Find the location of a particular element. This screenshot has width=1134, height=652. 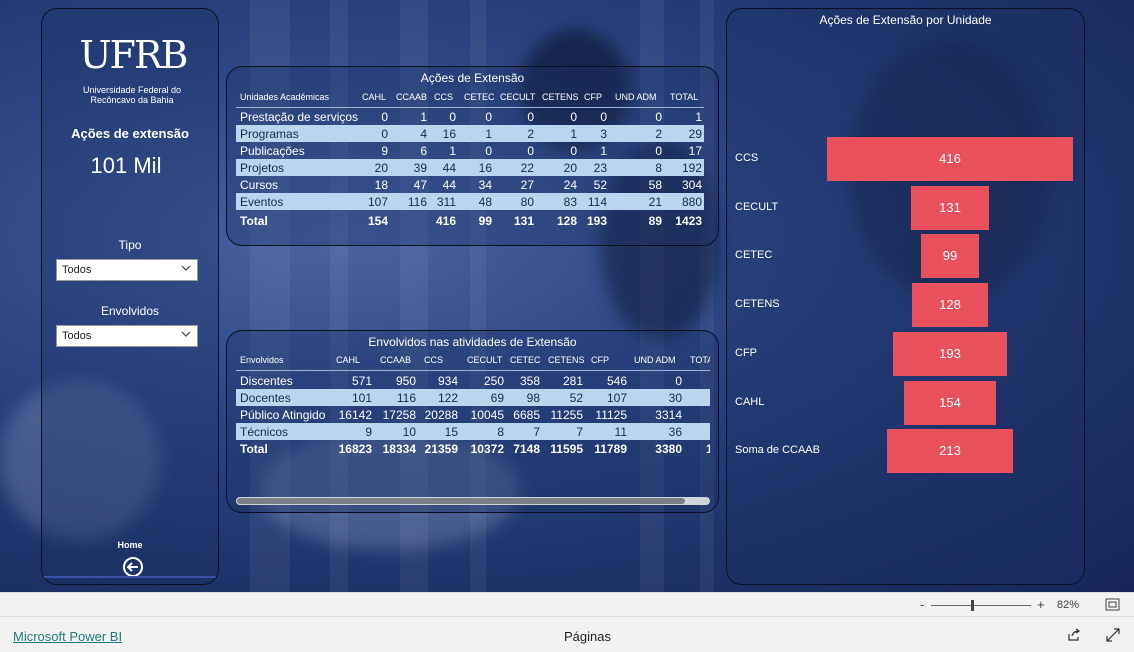

table-row: Docentes 101 116 122 69 98 52 107 30 is located at coordinates (473, 397).